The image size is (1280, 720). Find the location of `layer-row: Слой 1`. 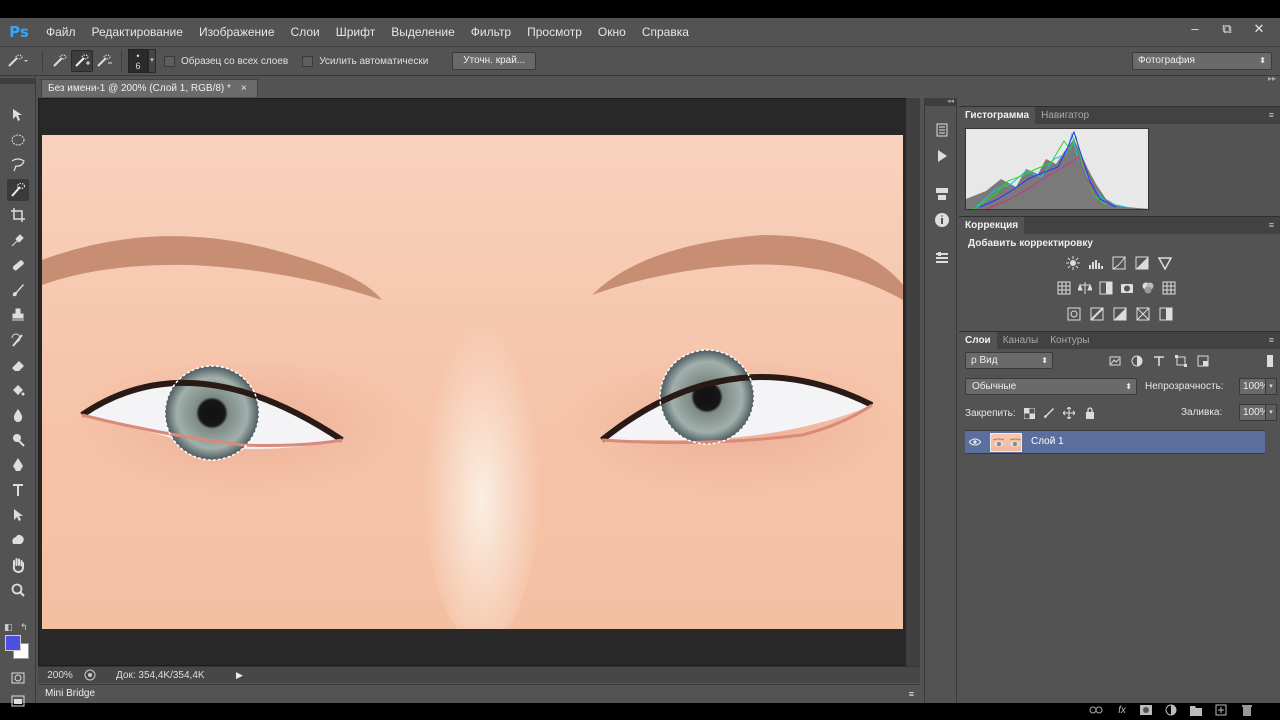

layer-row: Слой 1 is located at coordinates (1115, 442).